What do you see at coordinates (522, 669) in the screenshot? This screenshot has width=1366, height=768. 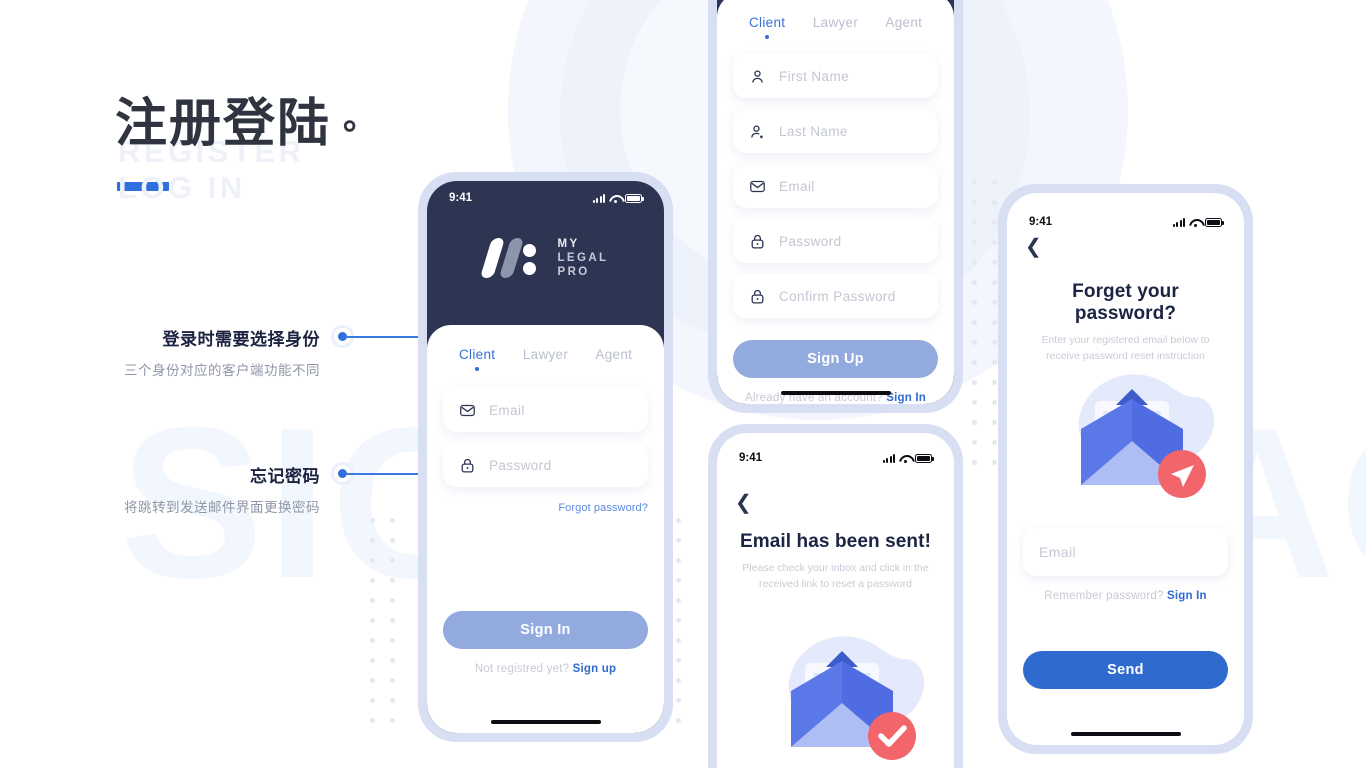 I see `signin-footer-text: Not registred yet?` at bounding box center [522, 669].